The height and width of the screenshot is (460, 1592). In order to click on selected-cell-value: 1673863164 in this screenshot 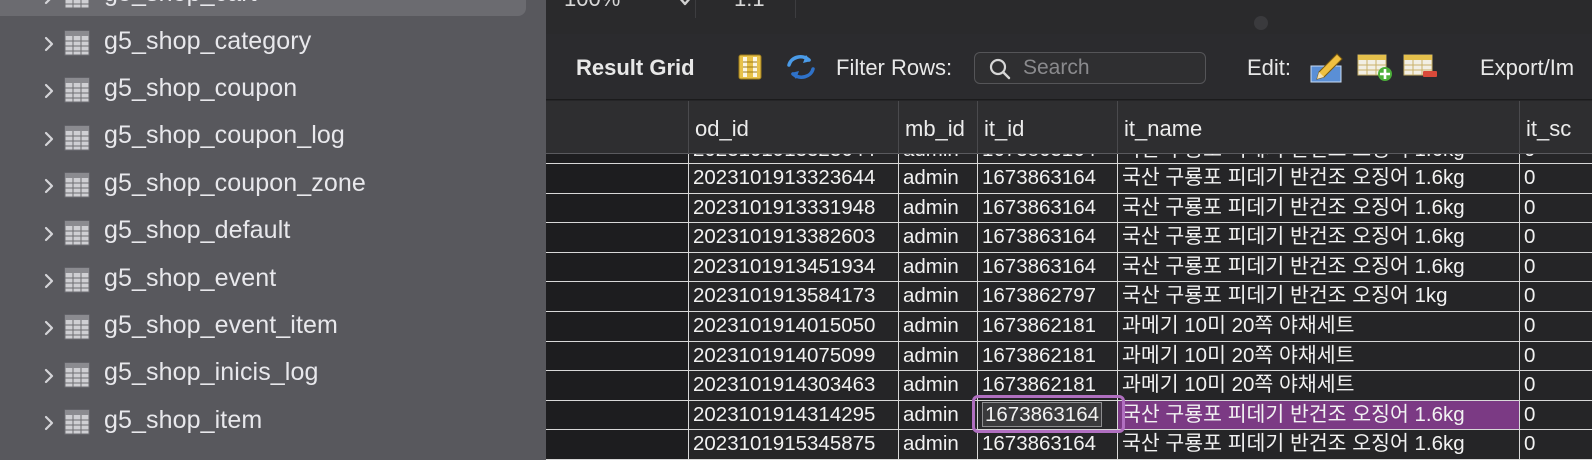, I will do `click(1042, 414)`.